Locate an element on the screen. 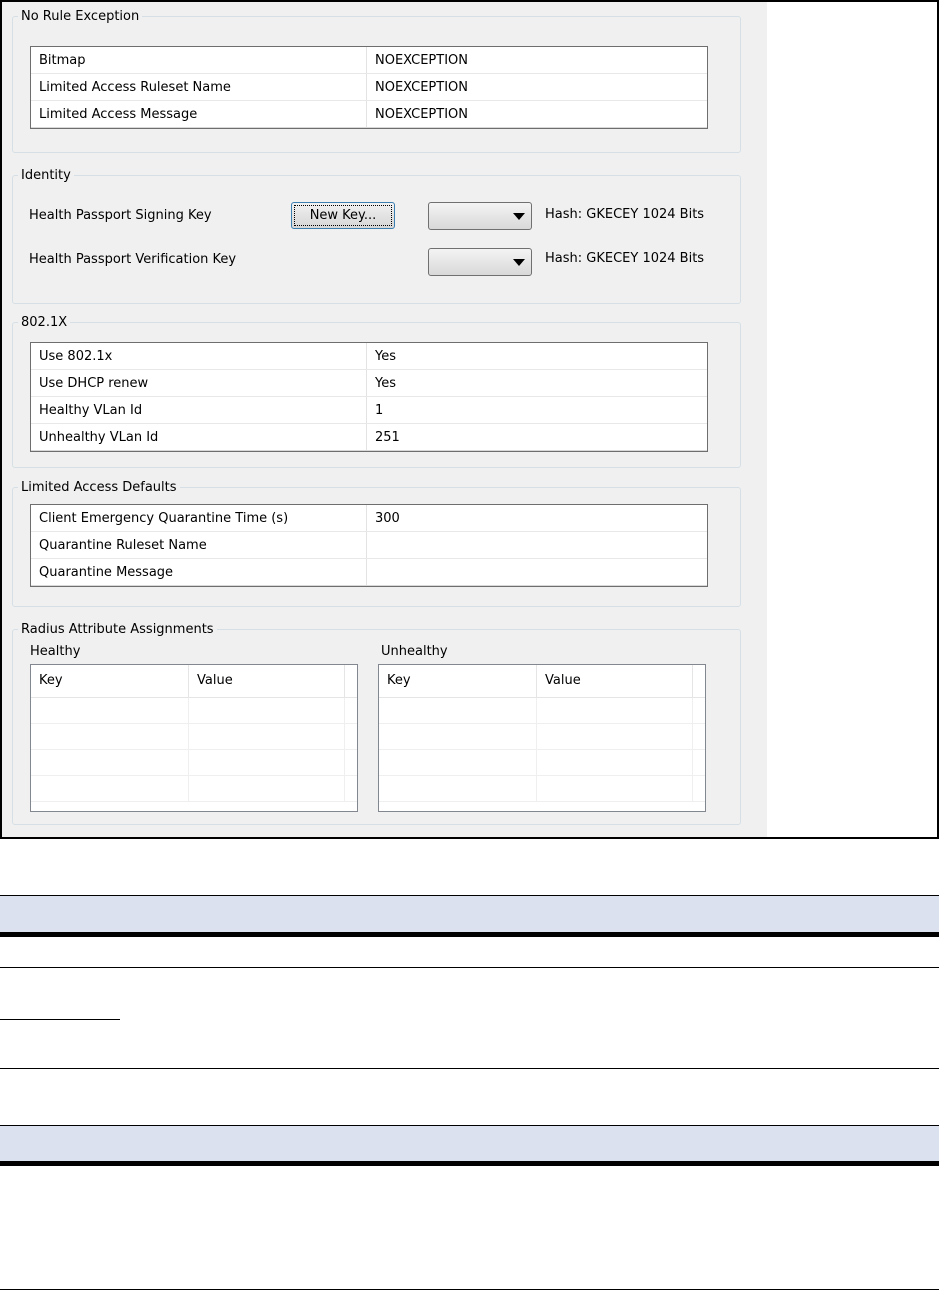 The width and height of the screenshot is (939, 1291). property-row-use-dhcp-renew: Use DHCP renew Yes is located at coordinates (369, 383).